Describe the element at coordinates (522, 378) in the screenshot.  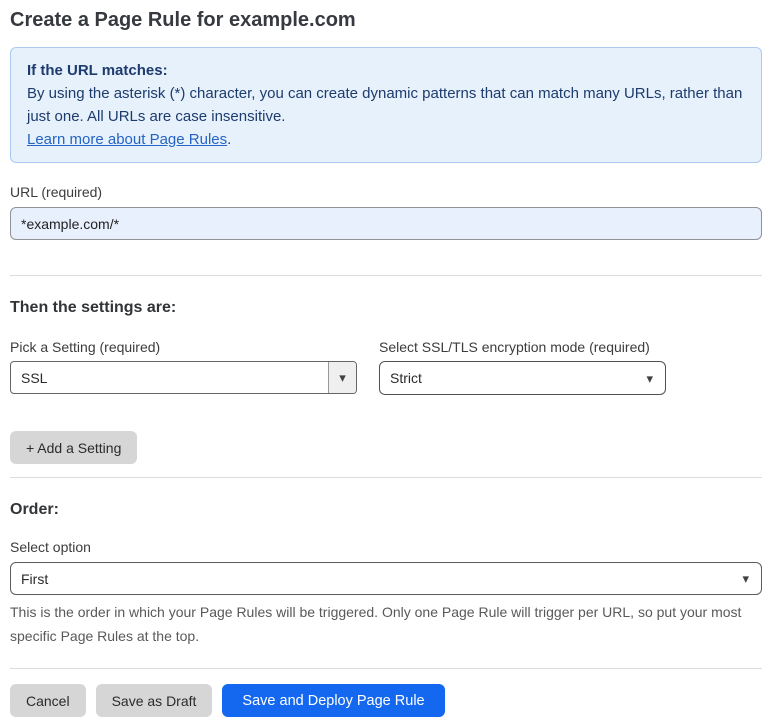
I see `mode-select: Strict ▾` at that location.